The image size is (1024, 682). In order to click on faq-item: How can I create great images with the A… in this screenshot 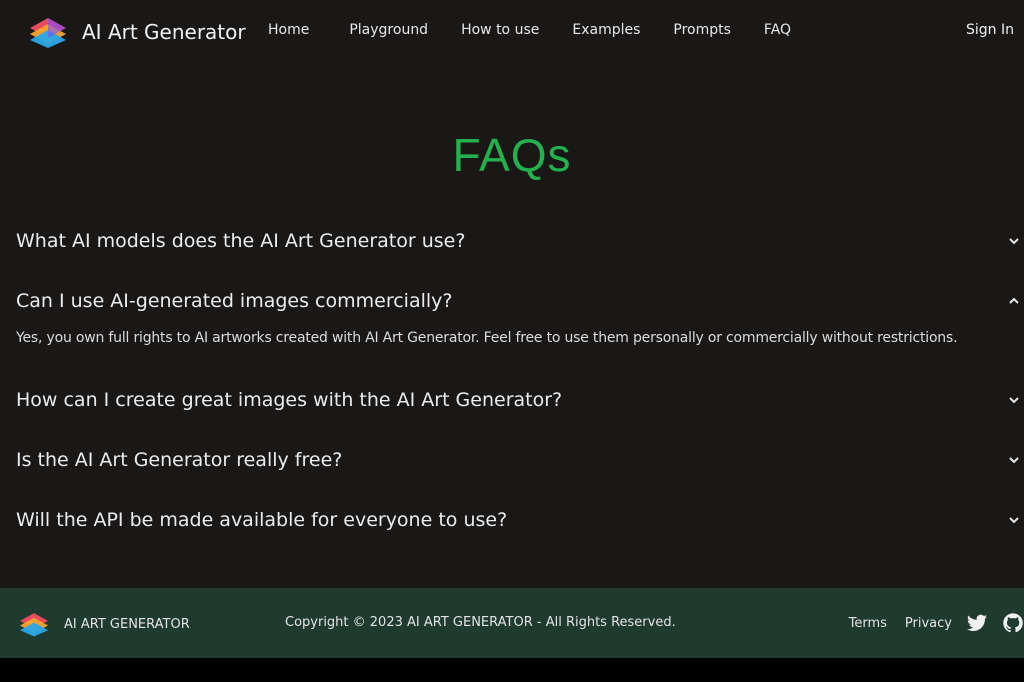, I will do `click(520, 400)`.